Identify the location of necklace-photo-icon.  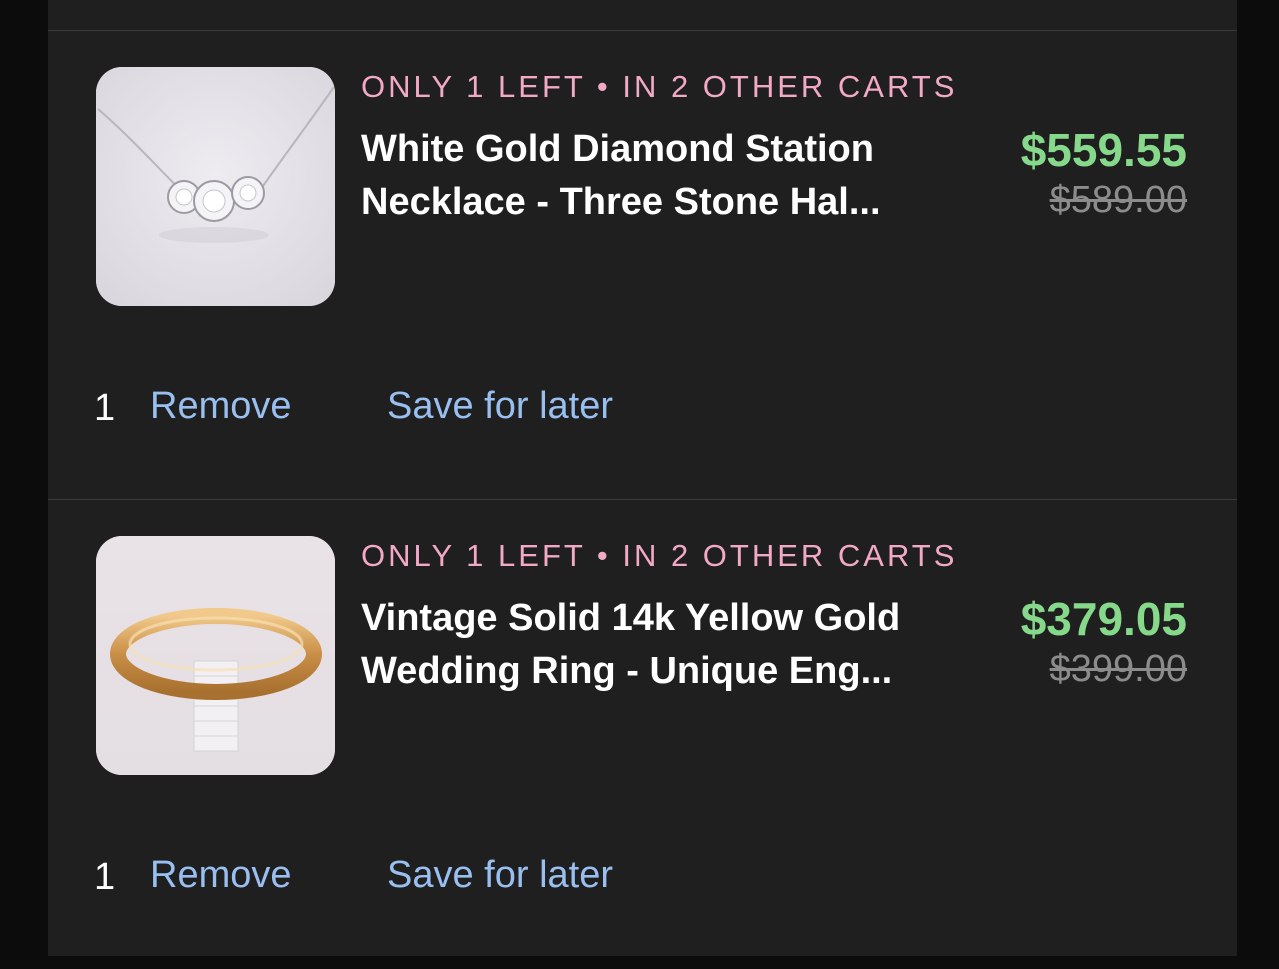
(215, 186).